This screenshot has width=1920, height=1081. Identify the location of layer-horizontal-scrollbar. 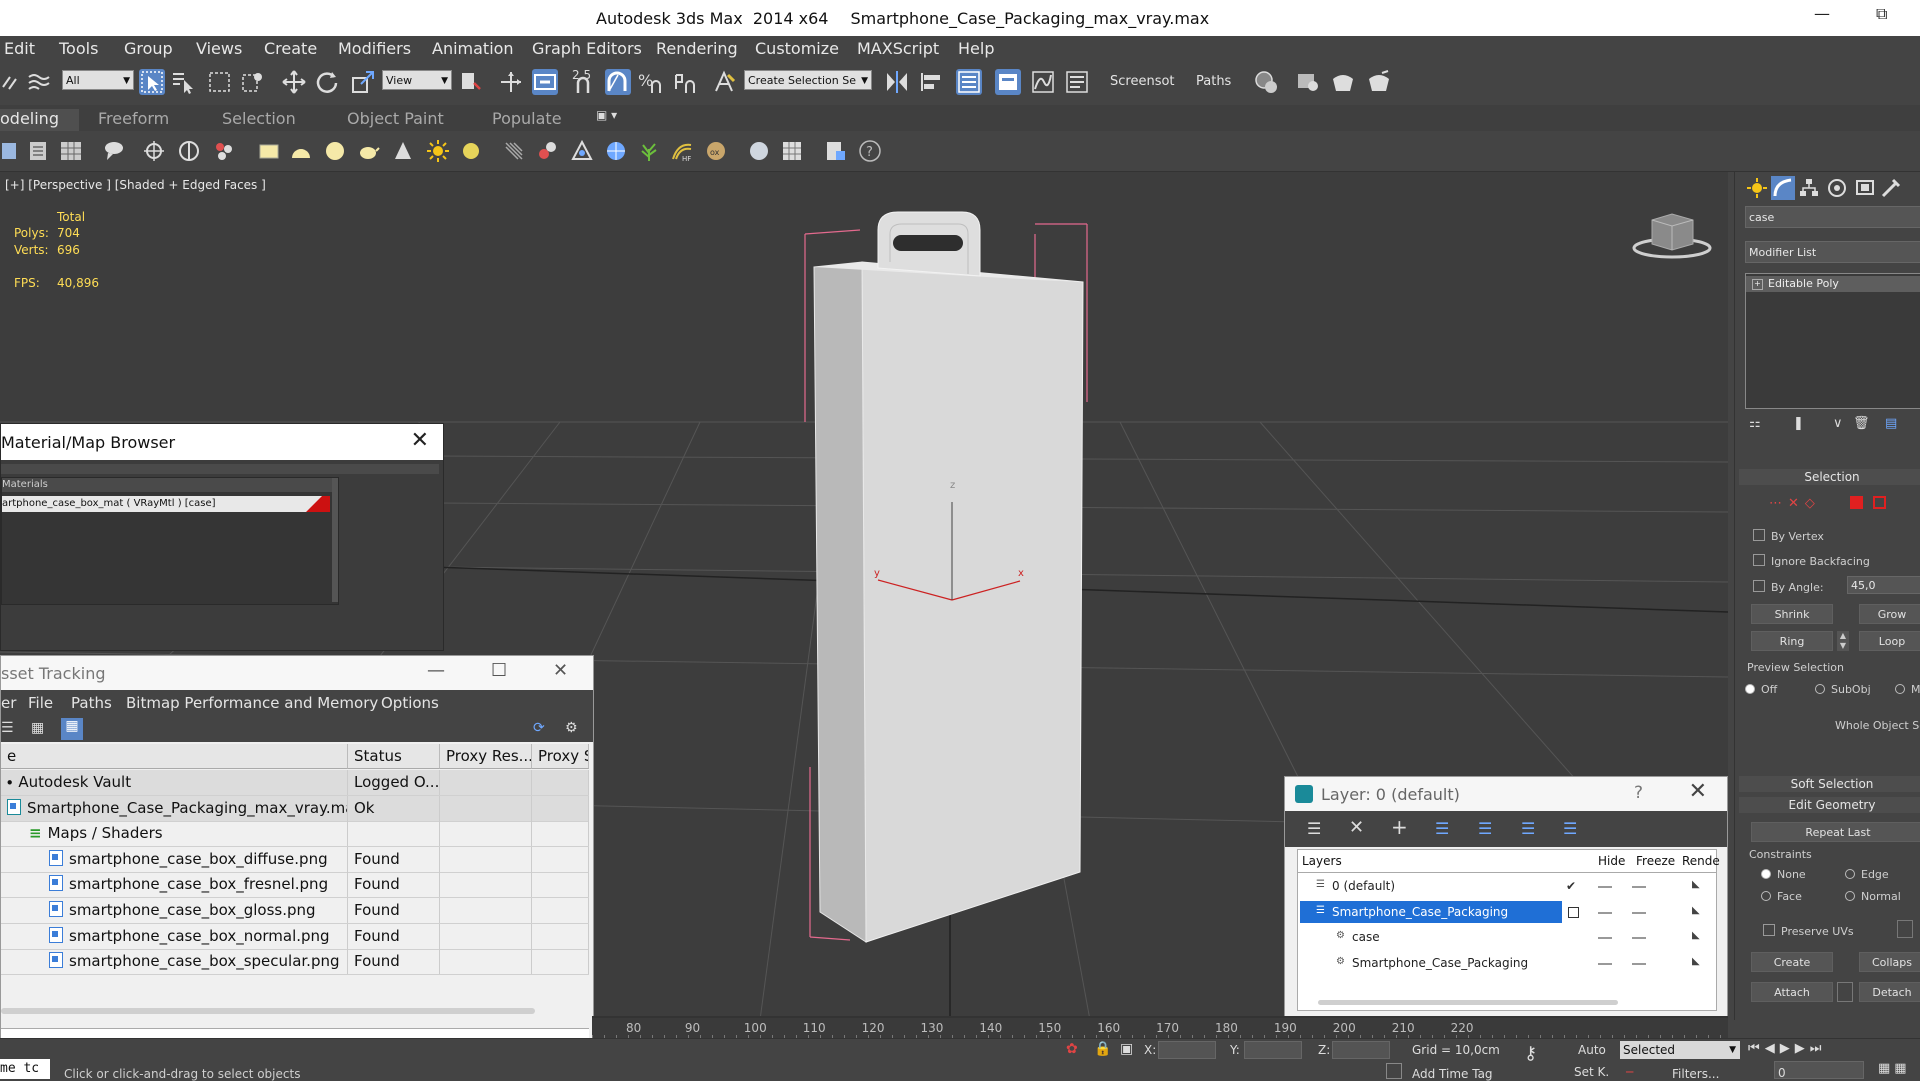
(1468, 1002).